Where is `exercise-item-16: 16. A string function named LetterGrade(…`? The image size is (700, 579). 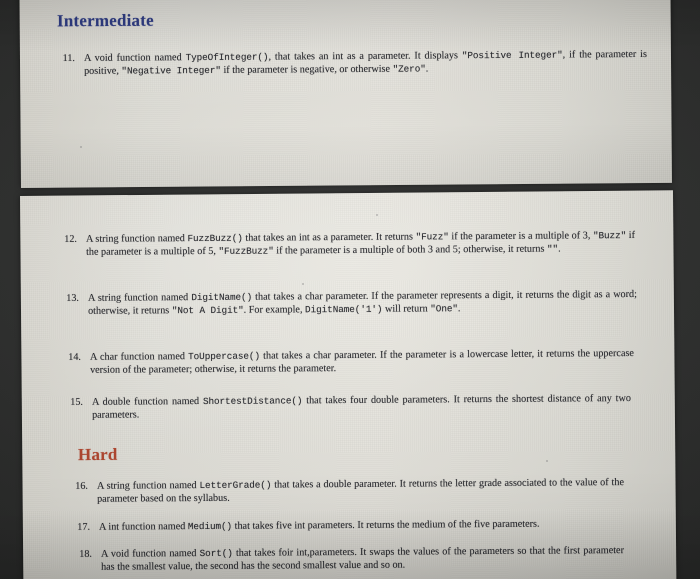 exercise-item-16: 16. A string function named LetterGrade(… is located at coordinates (345, 491).